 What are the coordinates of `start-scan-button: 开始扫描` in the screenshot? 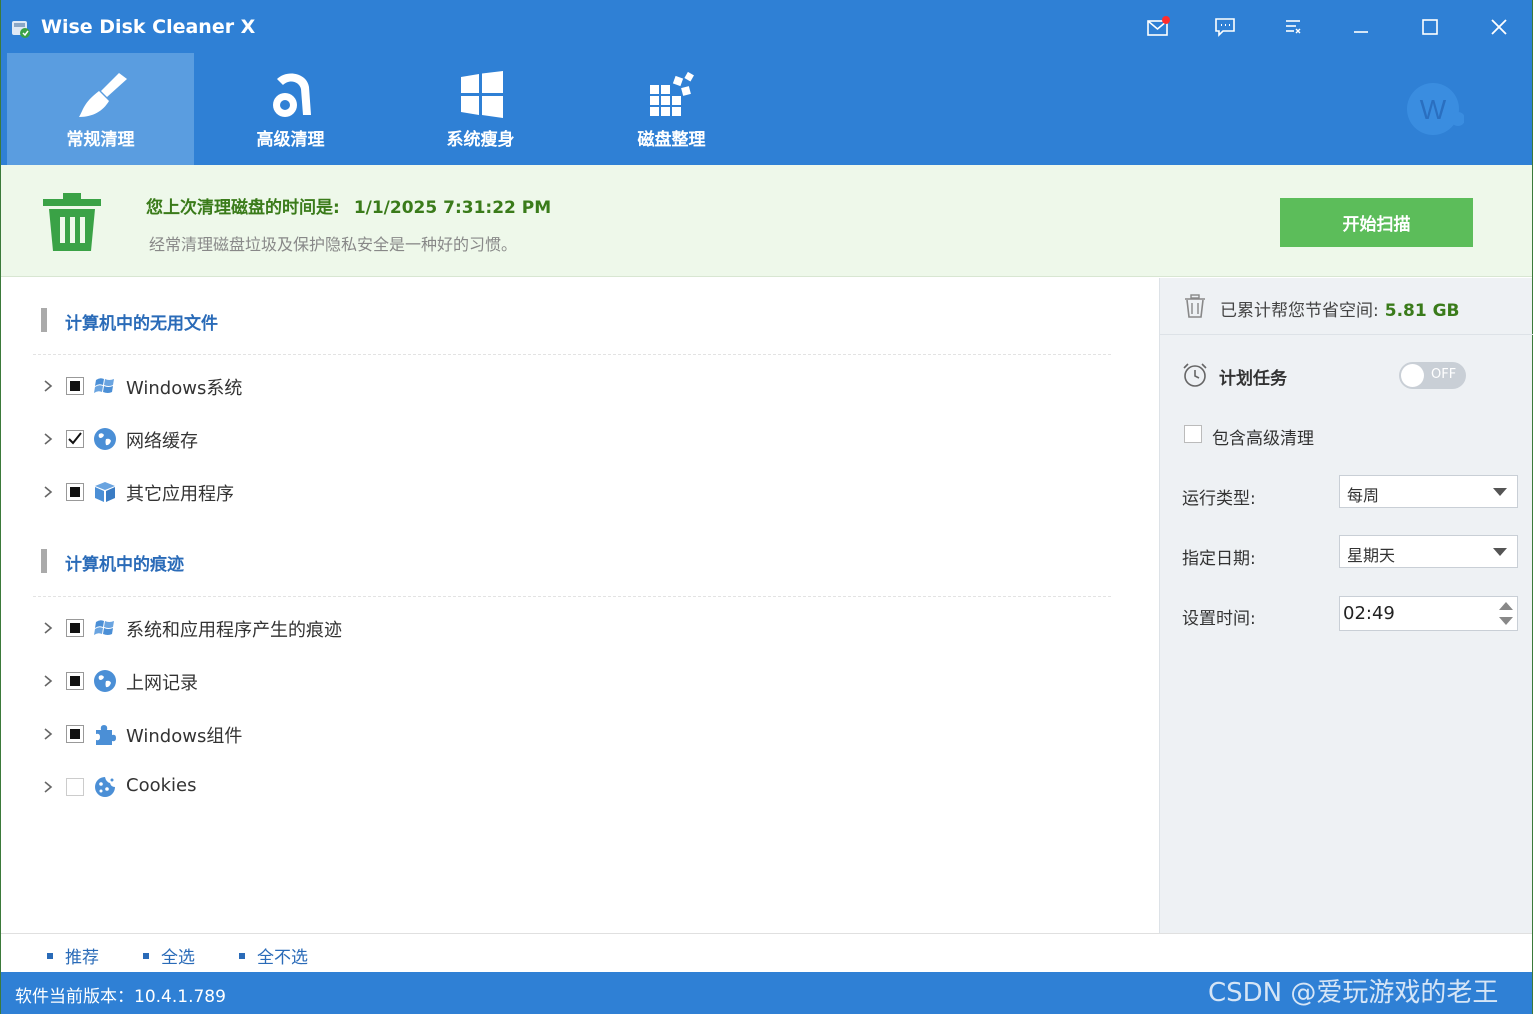 It's located at (1376, 222).